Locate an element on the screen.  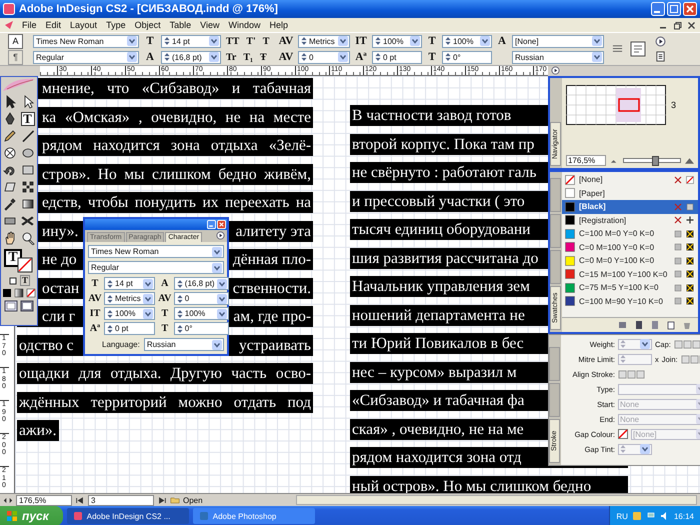
swatch-row: [Paper] is located at coordinates (630, 193).